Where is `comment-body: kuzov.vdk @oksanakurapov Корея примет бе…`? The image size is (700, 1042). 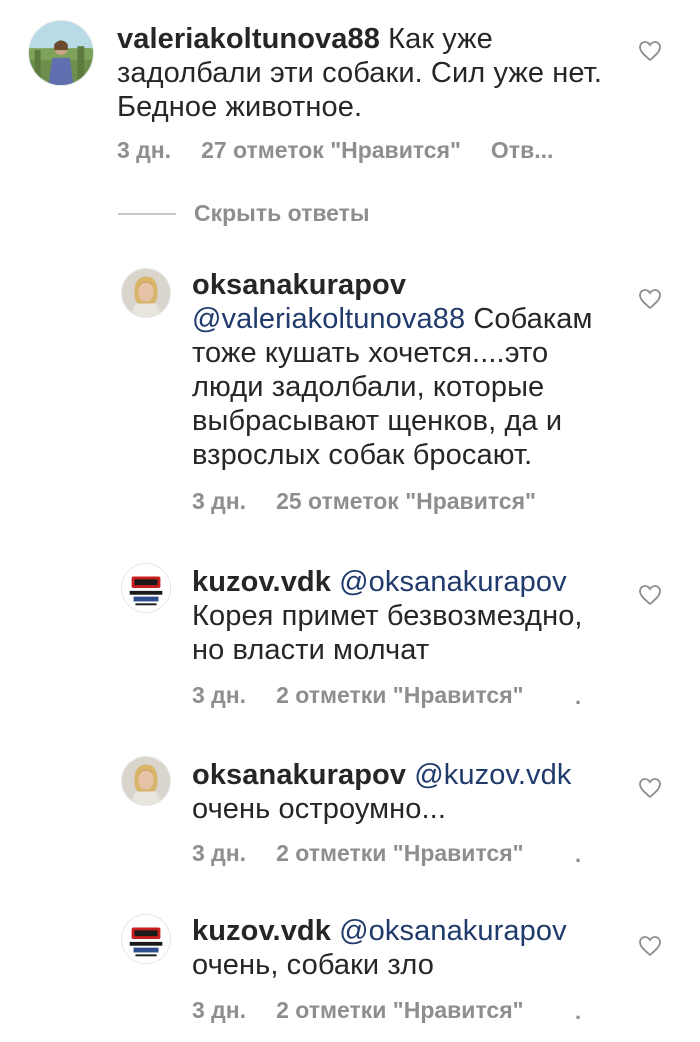 comment-body: kuzov.vdk @oksanakurapov Корея примет бе… is located at coordinates (407, 616).